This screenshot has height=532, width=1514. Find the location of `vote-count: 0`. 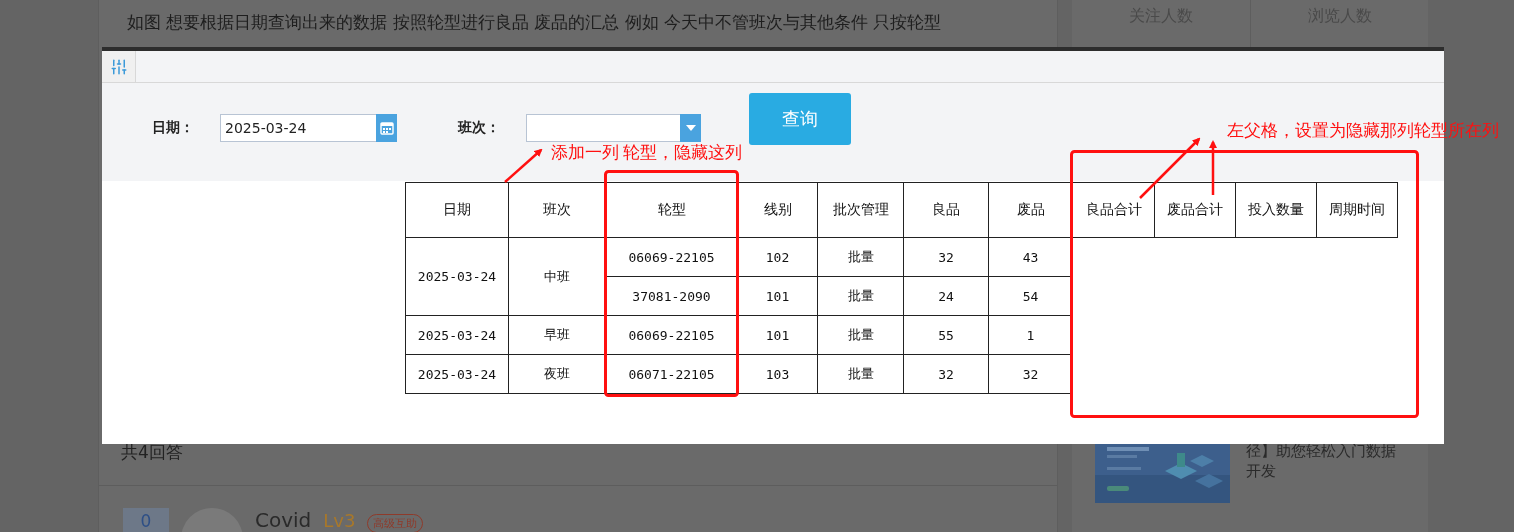

vote-count: 0 is located at coordinates (146, 520).